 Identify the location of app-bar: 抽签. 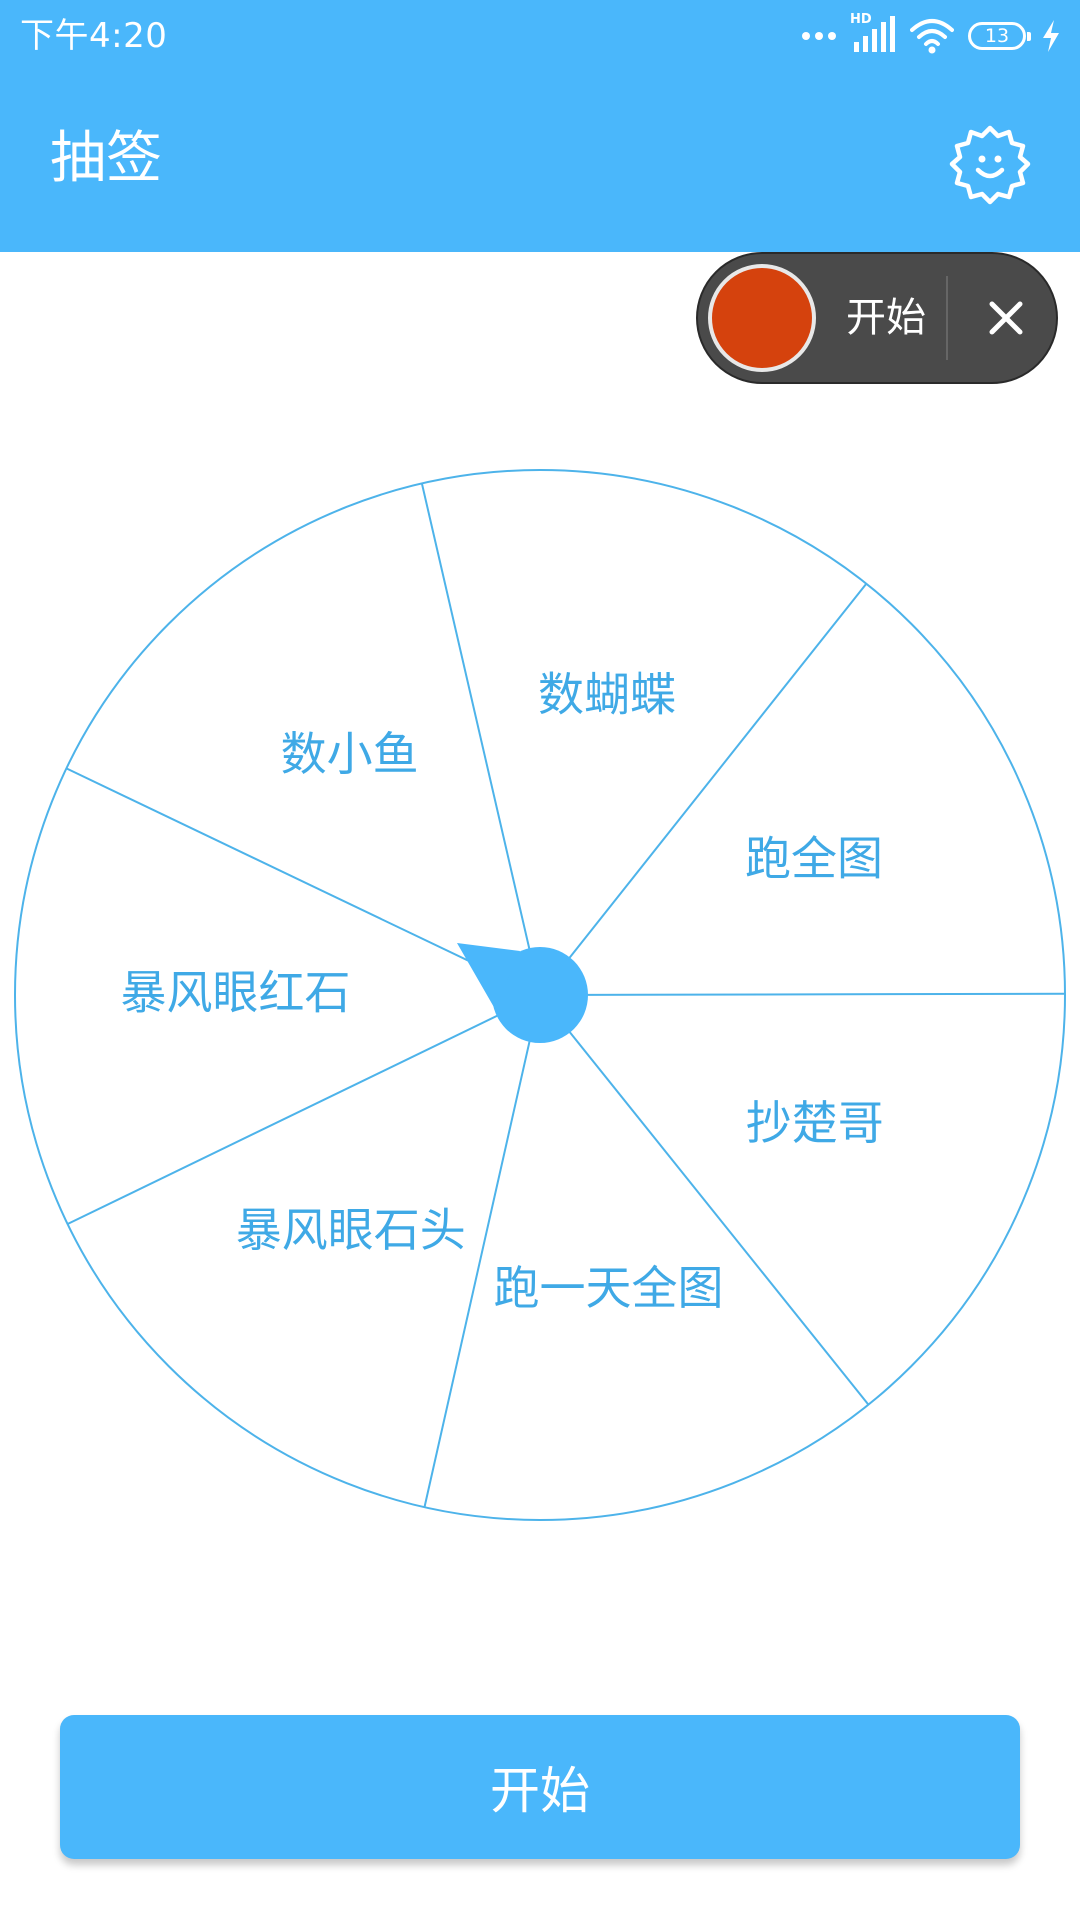
(540, 162).